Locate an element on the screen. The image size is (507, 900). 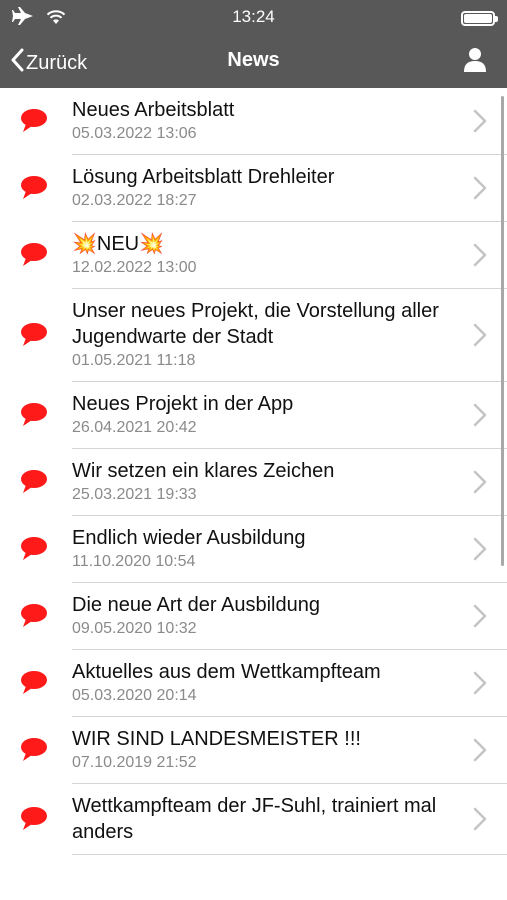
status-bar: 13:24 is located at coordinates (253, 18).